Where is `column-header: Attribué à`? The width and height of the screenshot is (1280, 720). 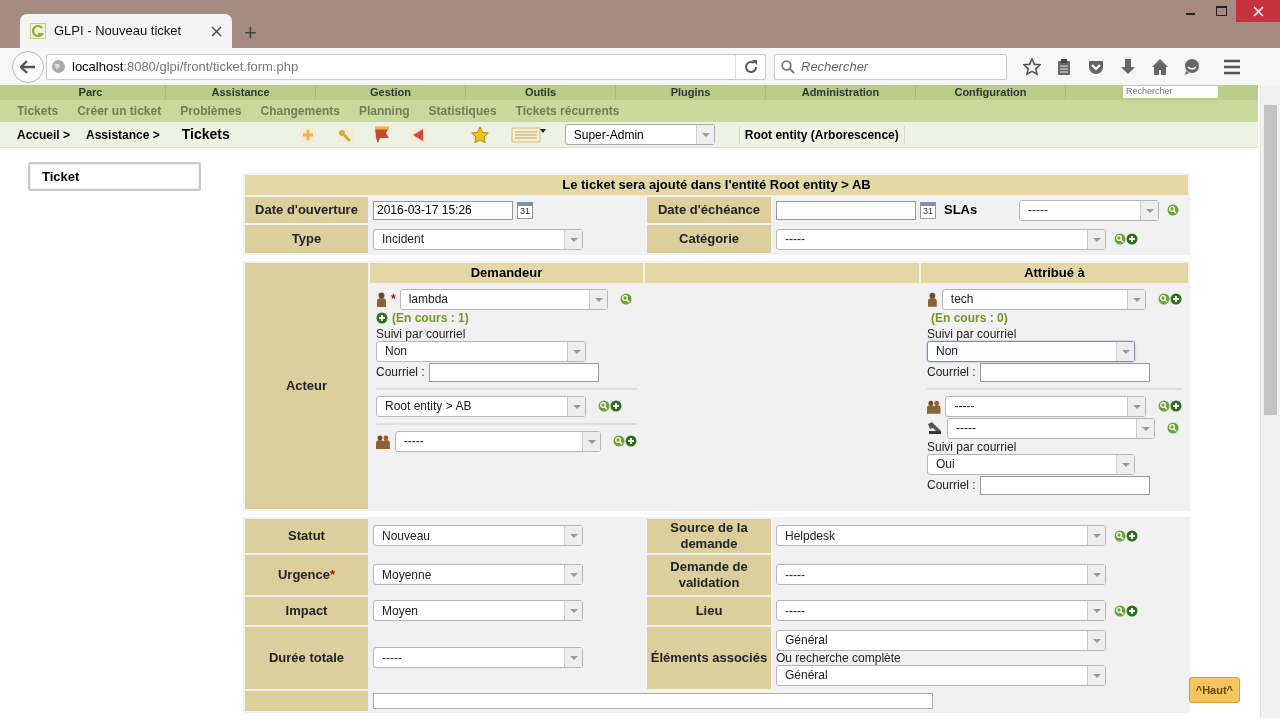 column-header: Attribué à is located at coordinates (1054, 273).